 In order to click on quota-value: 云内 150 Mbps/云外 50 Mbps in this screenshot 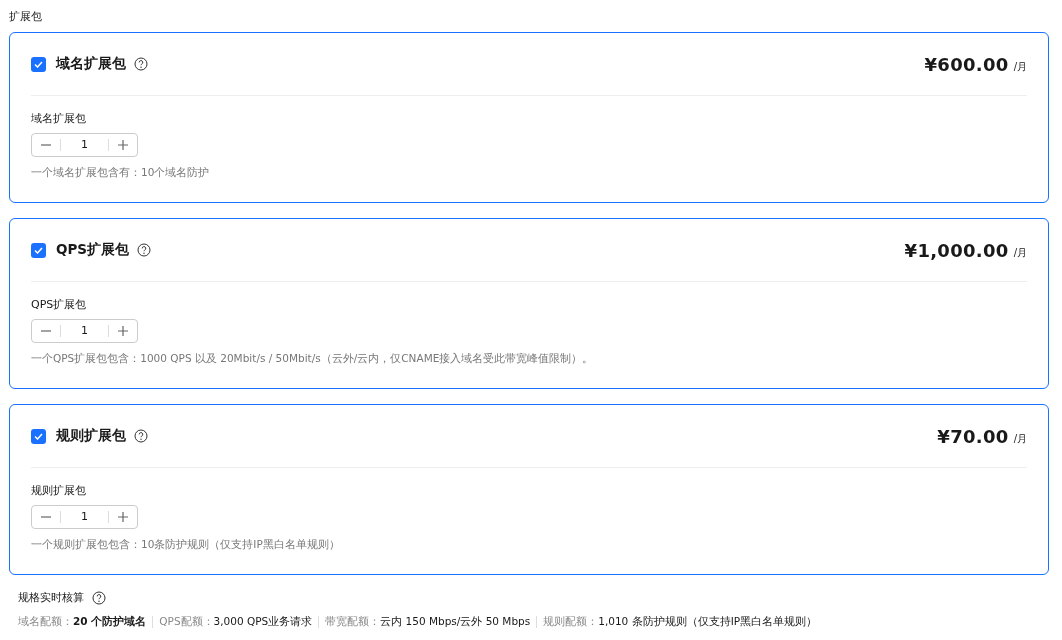, I will do `click(455, 622)`.